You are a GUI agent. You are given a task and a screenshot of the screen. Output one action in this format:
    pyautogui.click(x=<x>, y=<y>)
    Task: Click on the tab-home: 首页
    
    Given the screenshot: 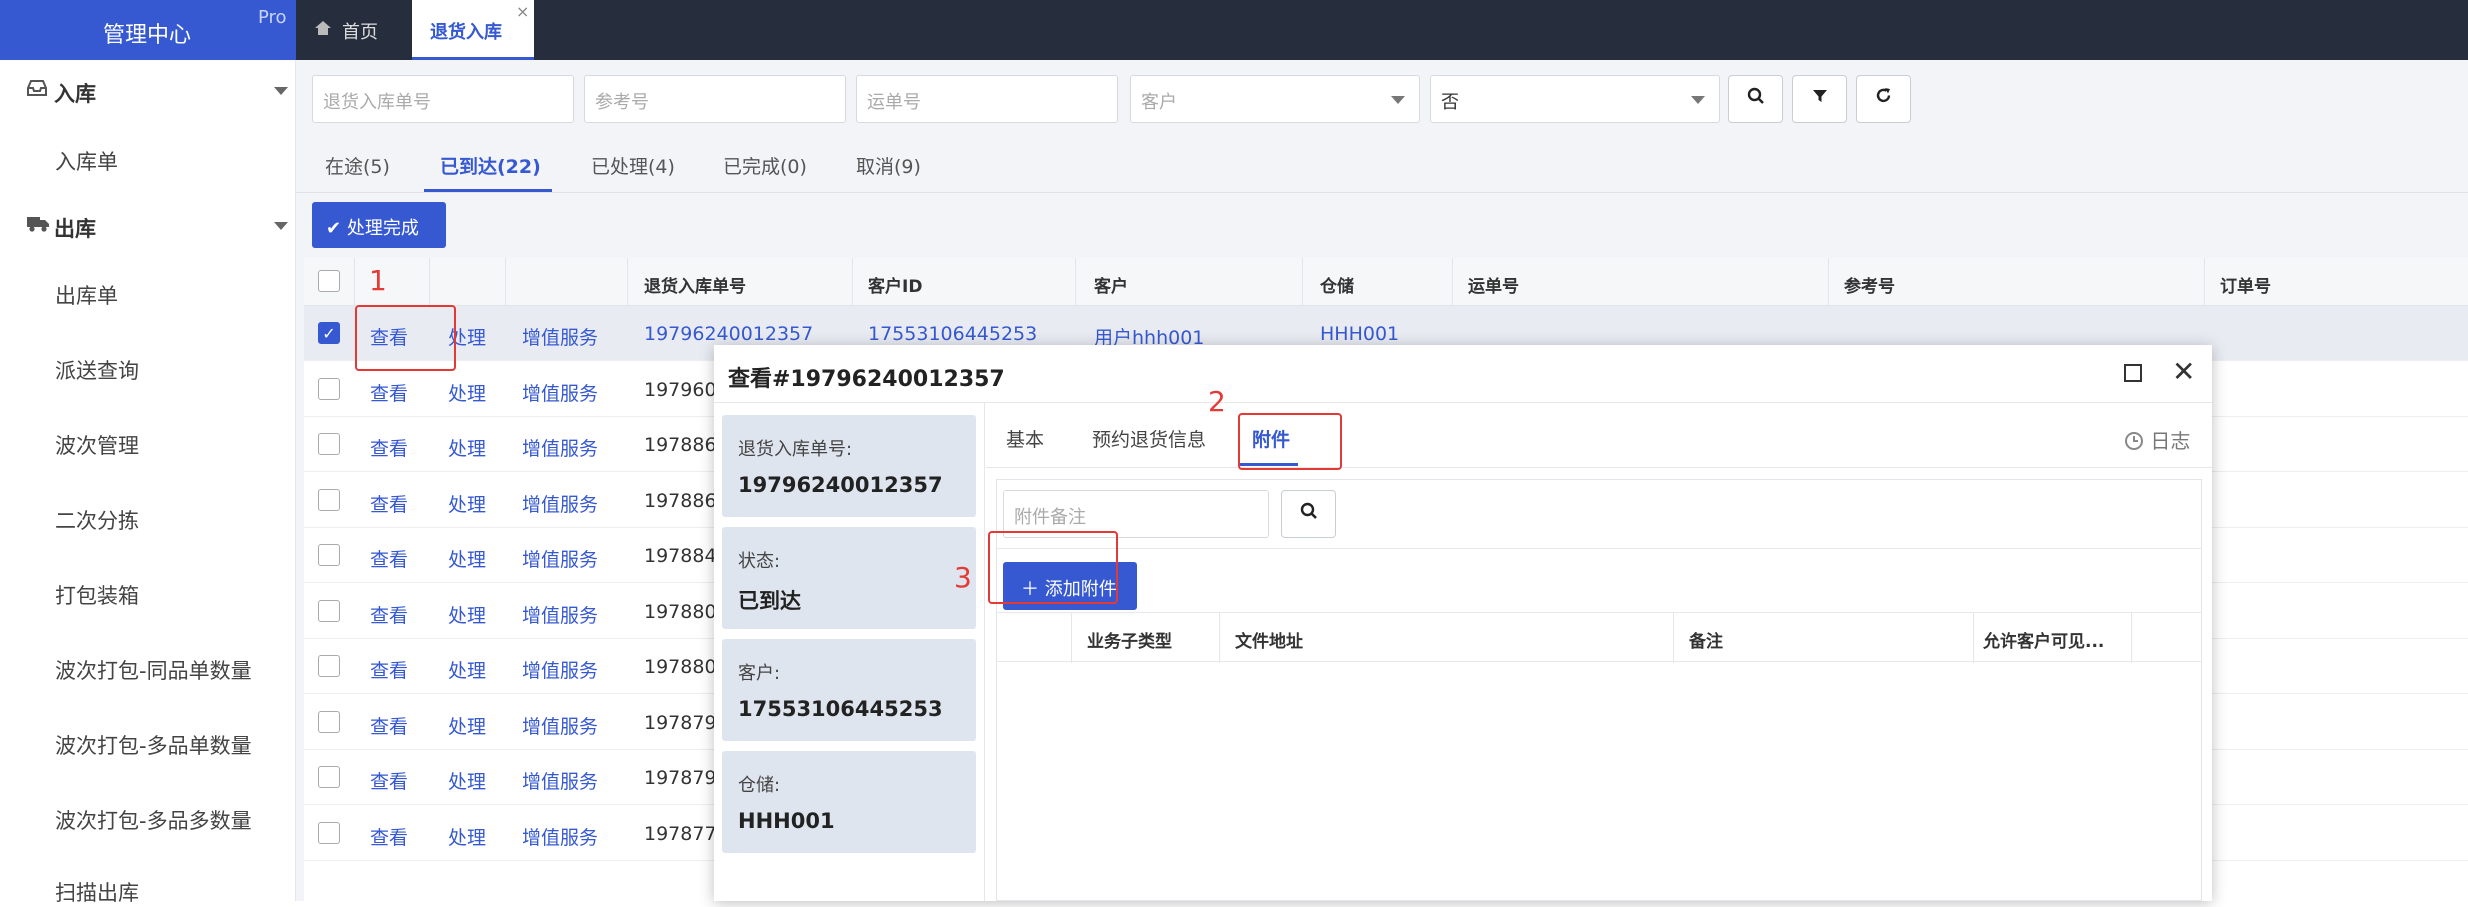 What is the action you would take?
    pyautogui.click(x=362, y=30)
    